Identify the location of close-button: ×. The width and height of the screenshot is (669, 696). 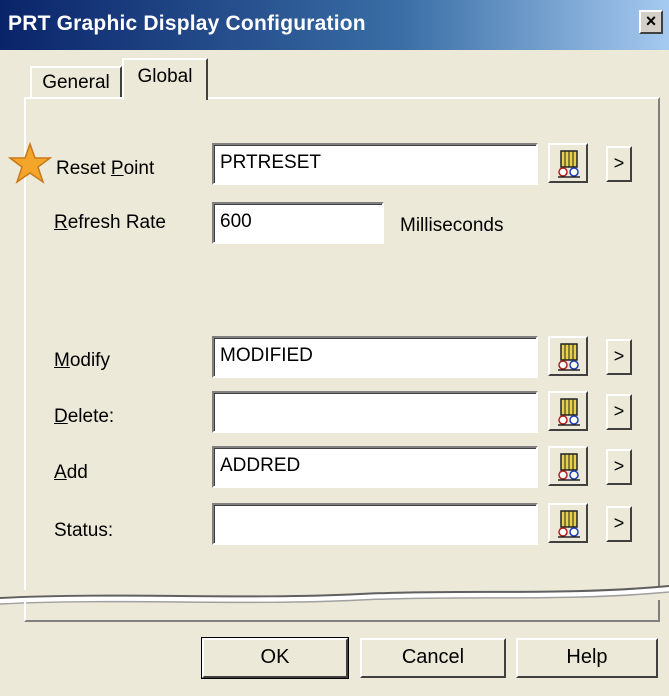
(651, 22).